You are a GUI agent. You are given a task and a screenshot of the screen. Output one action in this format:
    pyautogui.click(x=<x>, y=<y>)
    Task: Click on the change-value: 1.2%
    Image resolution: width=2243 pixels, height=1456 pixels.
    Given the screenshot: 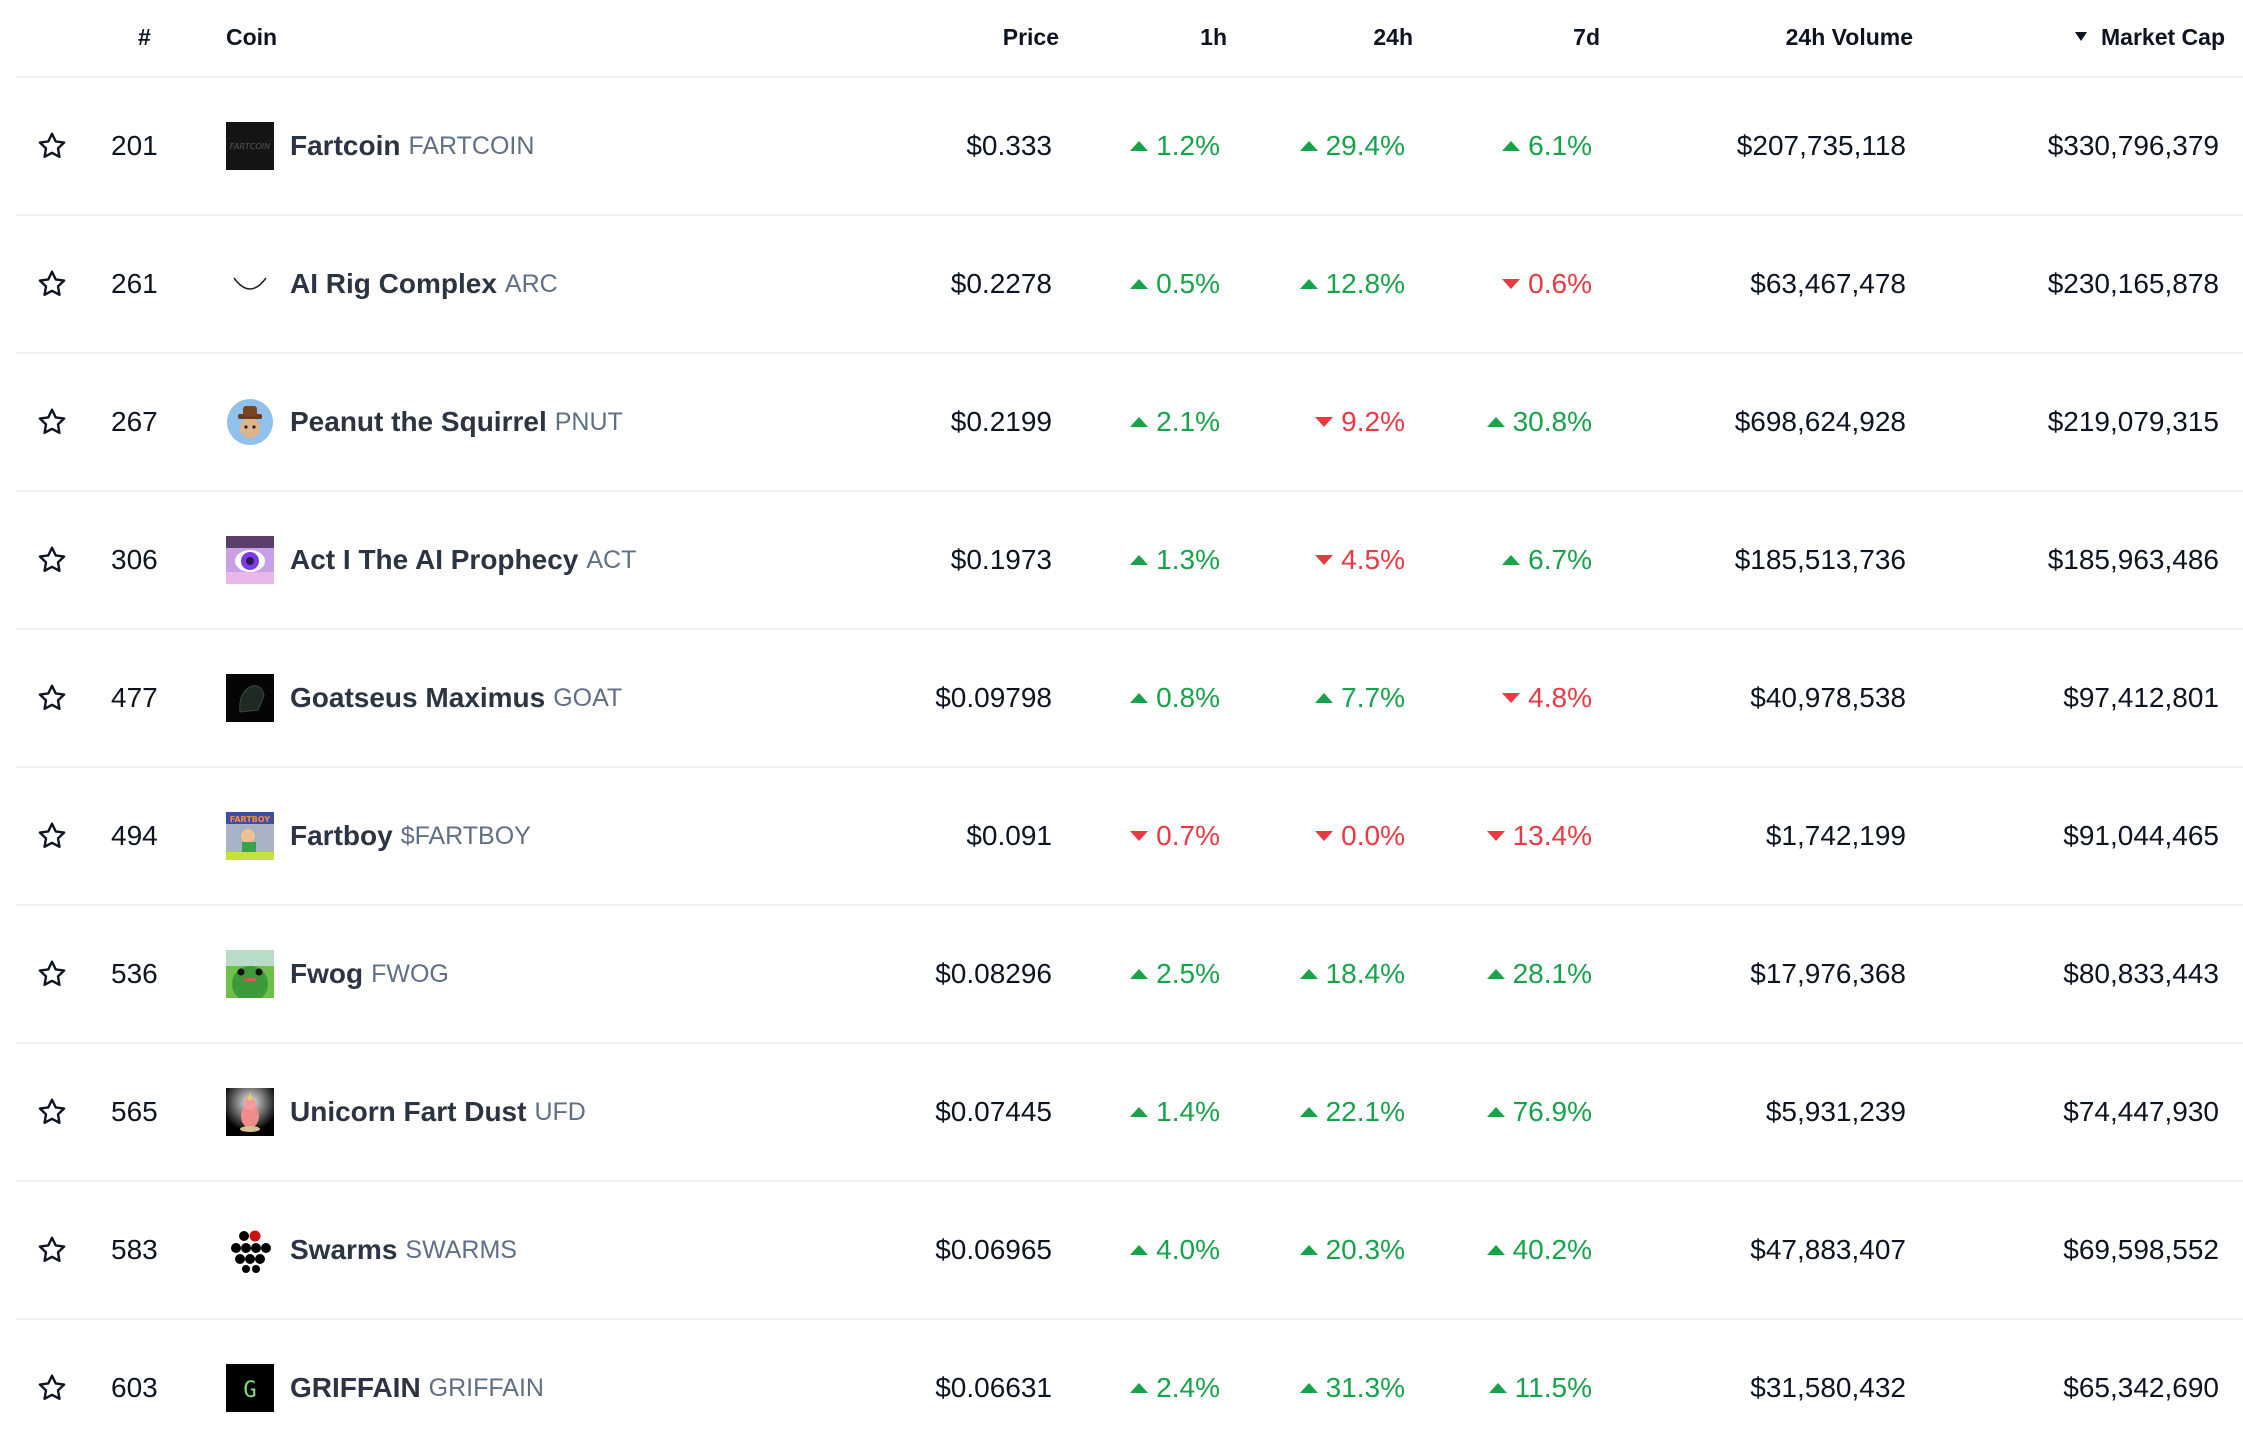 What is the action you would take?
    pyautogui.click(x=1188, y=145)
    